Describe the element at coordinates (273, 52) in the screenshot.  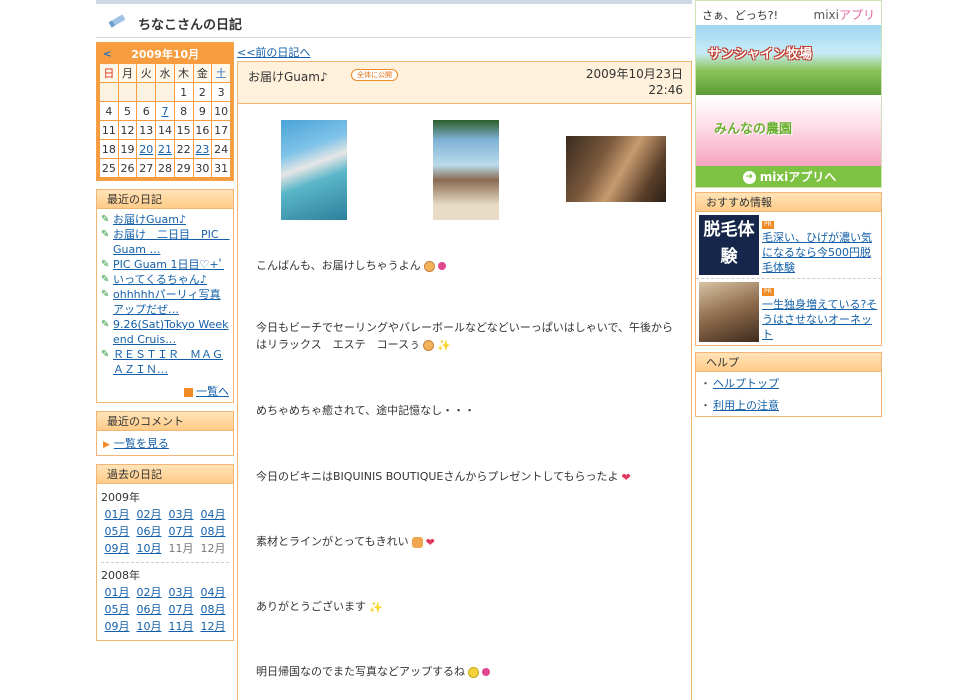
I see `prev-diary-link: <<前の日記へ` at that location.